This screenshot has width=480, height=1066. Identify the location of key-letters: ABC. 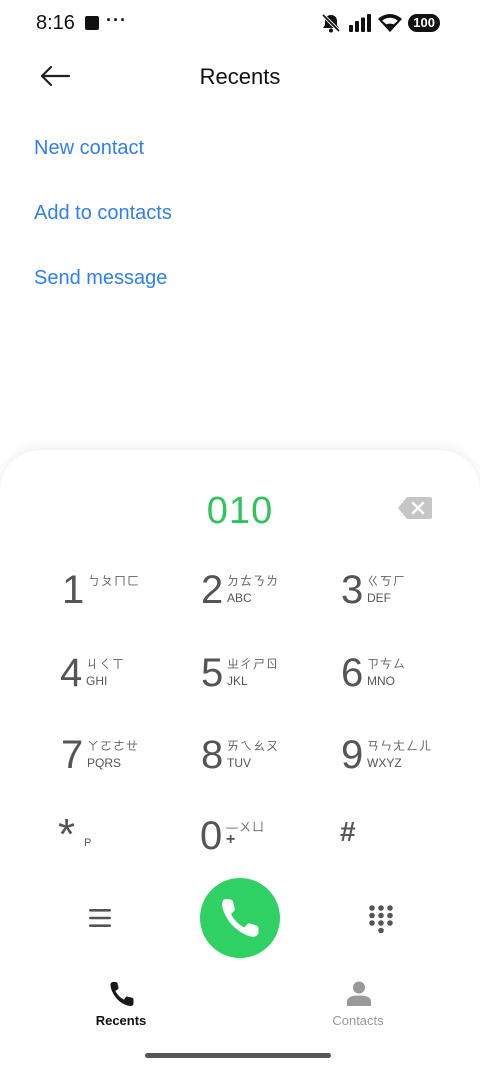
(239, 598).